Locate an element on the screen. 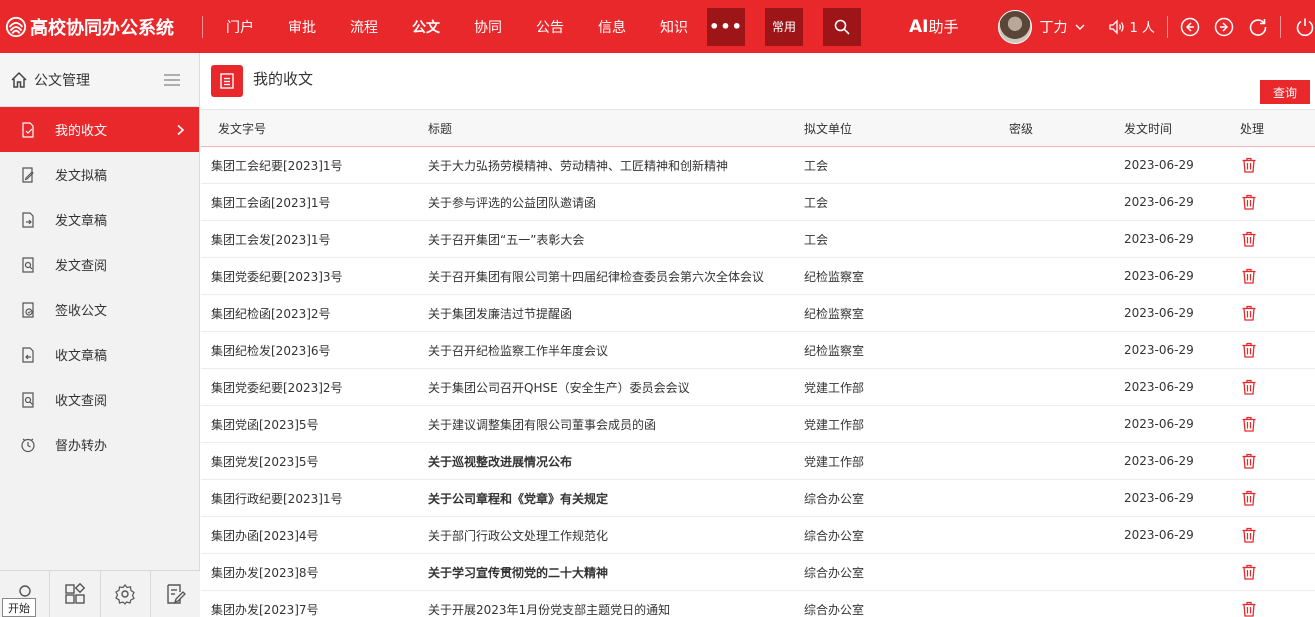 The height and width of the screenshot is (617, 1315). sidebar-item: 发文拟稿 is located at coordinates (99, 174).